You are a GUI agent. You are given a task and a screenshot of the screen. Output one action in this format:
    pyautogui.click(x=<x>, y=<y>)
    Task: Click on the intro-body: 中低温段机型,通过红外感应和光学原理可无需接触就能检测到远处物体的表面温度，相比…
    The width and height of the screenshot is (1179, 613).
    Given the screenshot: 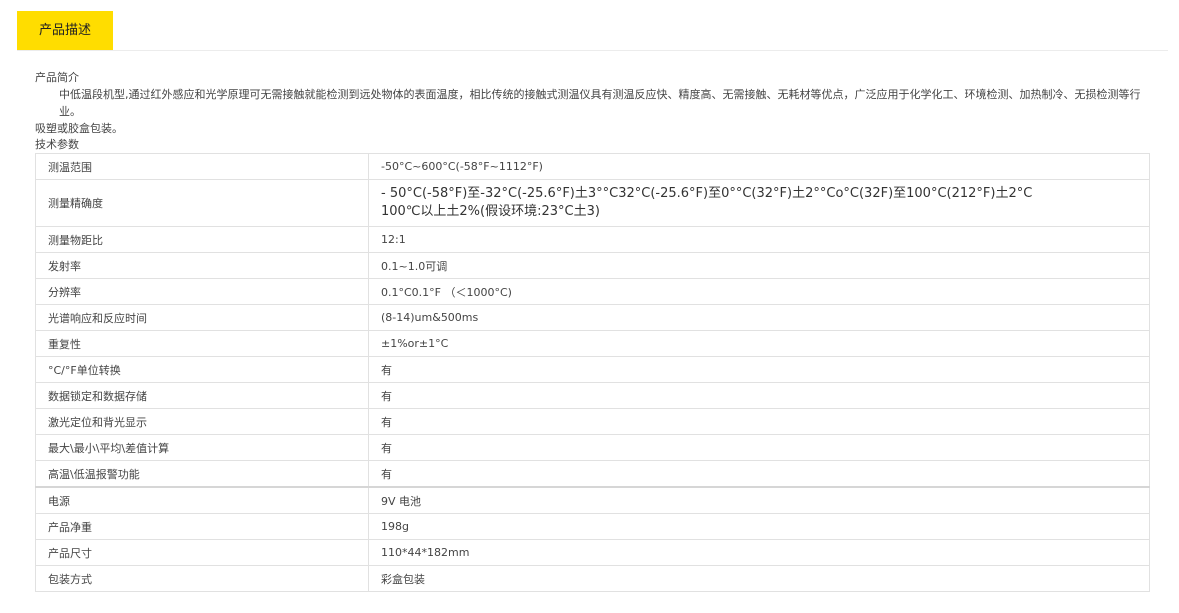 What is the action you would take?
    pyautogui.click(x=600, y=103)
    